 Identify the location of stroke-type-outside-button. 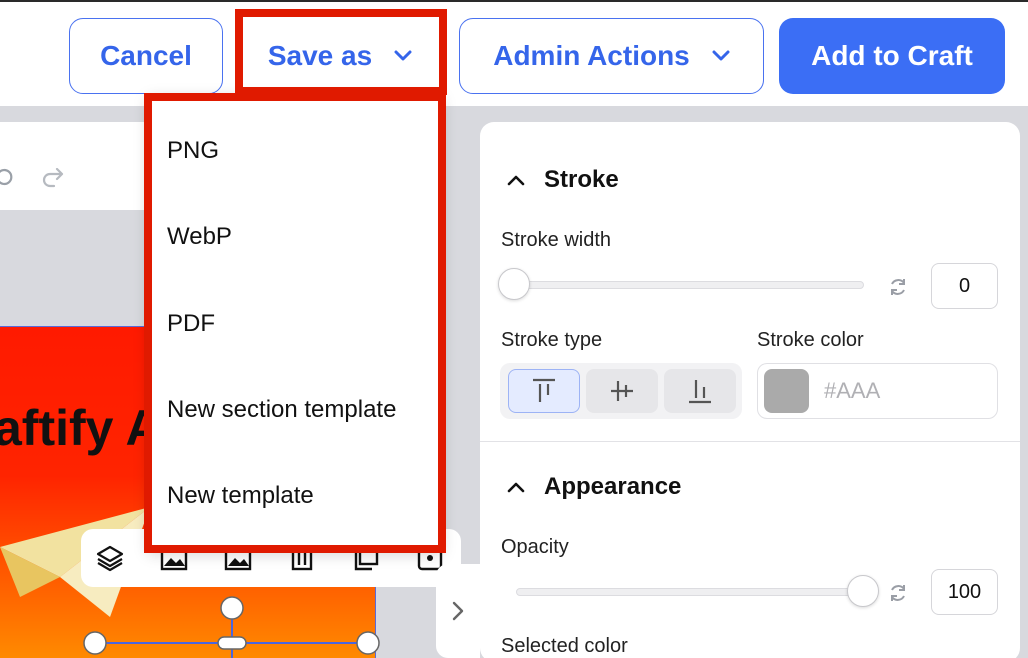
(700, 391).